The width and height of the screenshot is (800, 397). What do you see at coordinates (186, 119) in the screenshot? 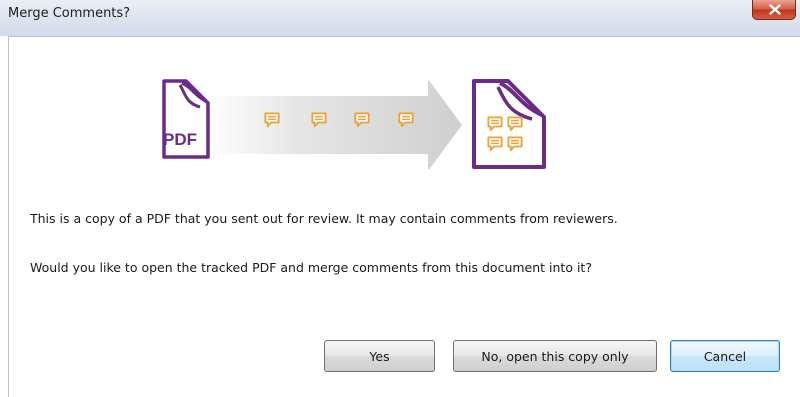
I see `pdf-file-icon: PDF` at bounding box center [186, 119].